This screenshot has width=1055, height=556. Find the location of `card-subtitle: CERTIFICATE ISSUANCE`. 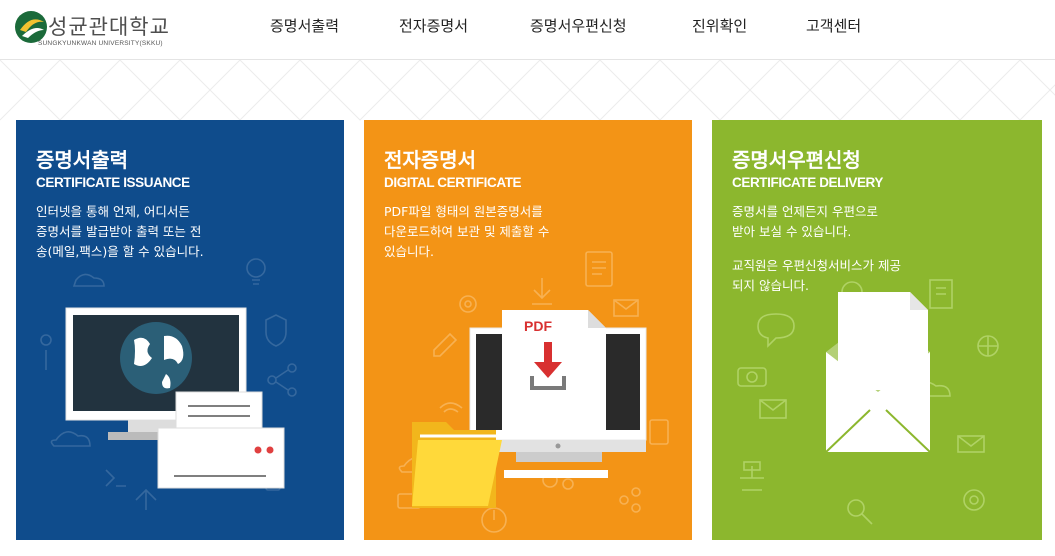

card-subtitle: CERTIFICATE ISSUANCE is located at coordinates (113, 182).